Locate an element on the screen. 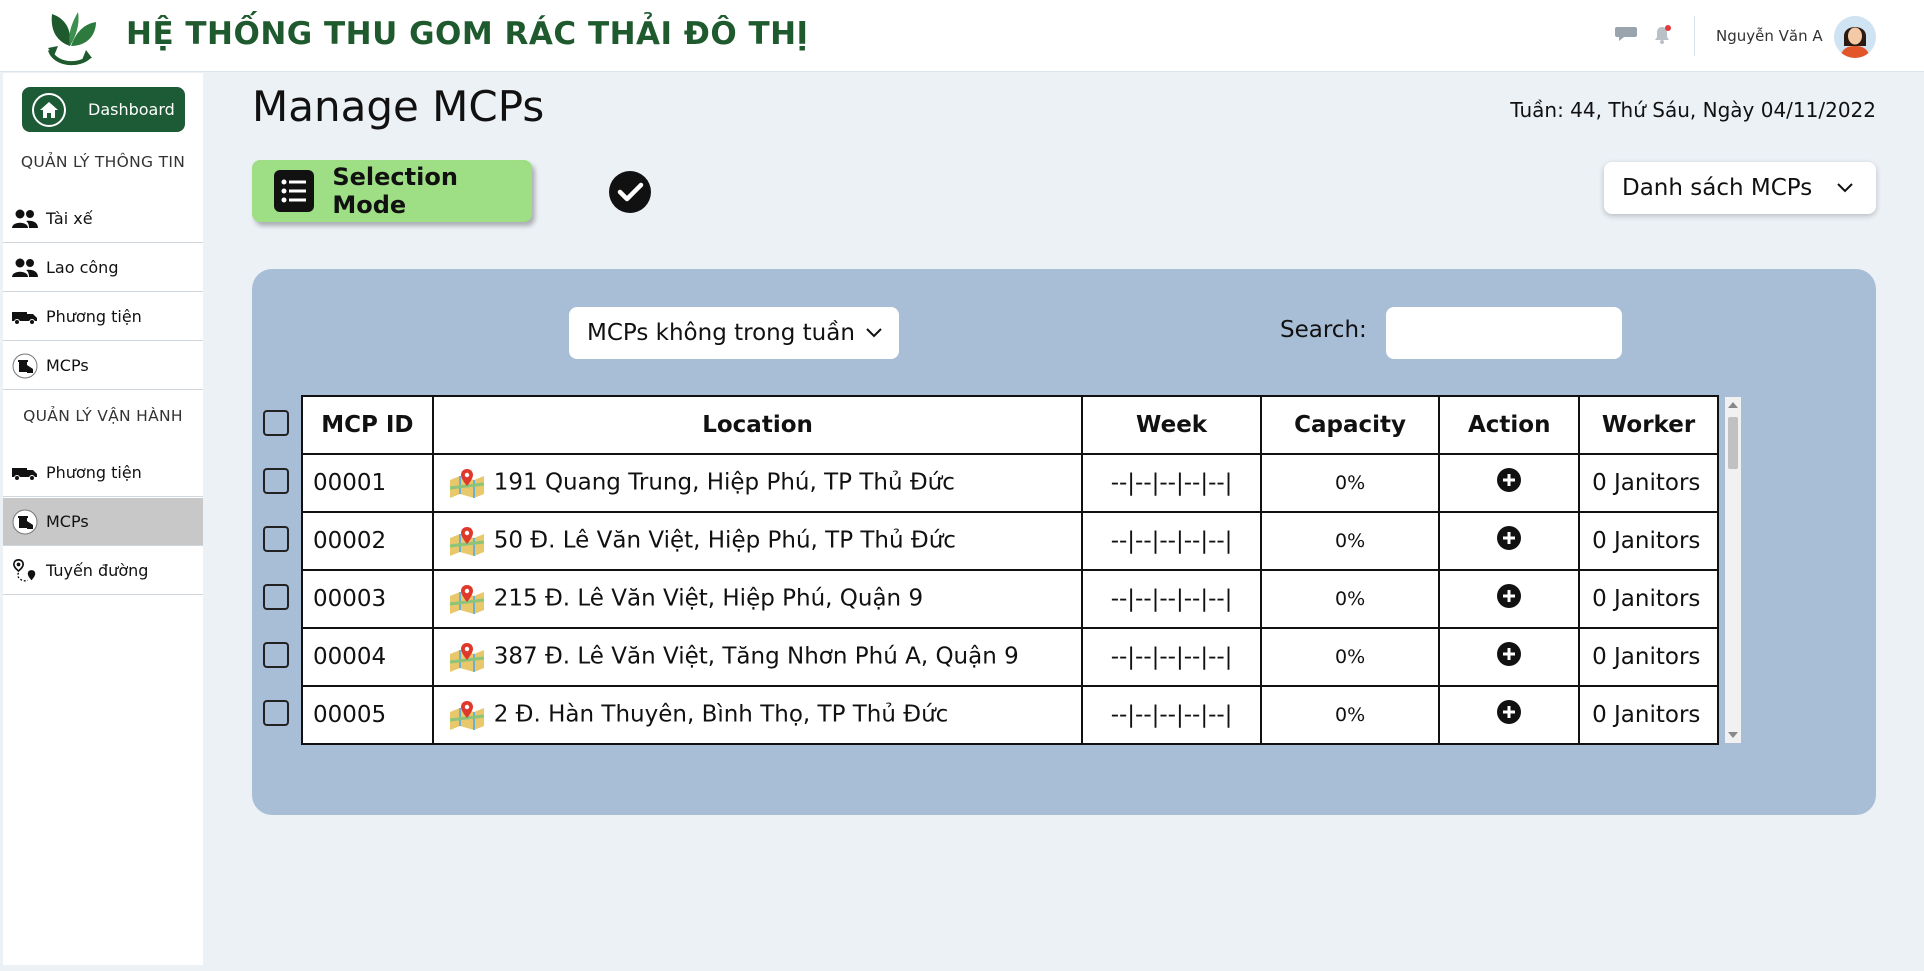  scroll-up-arrow-icon is located at coordinates (1733, 405).